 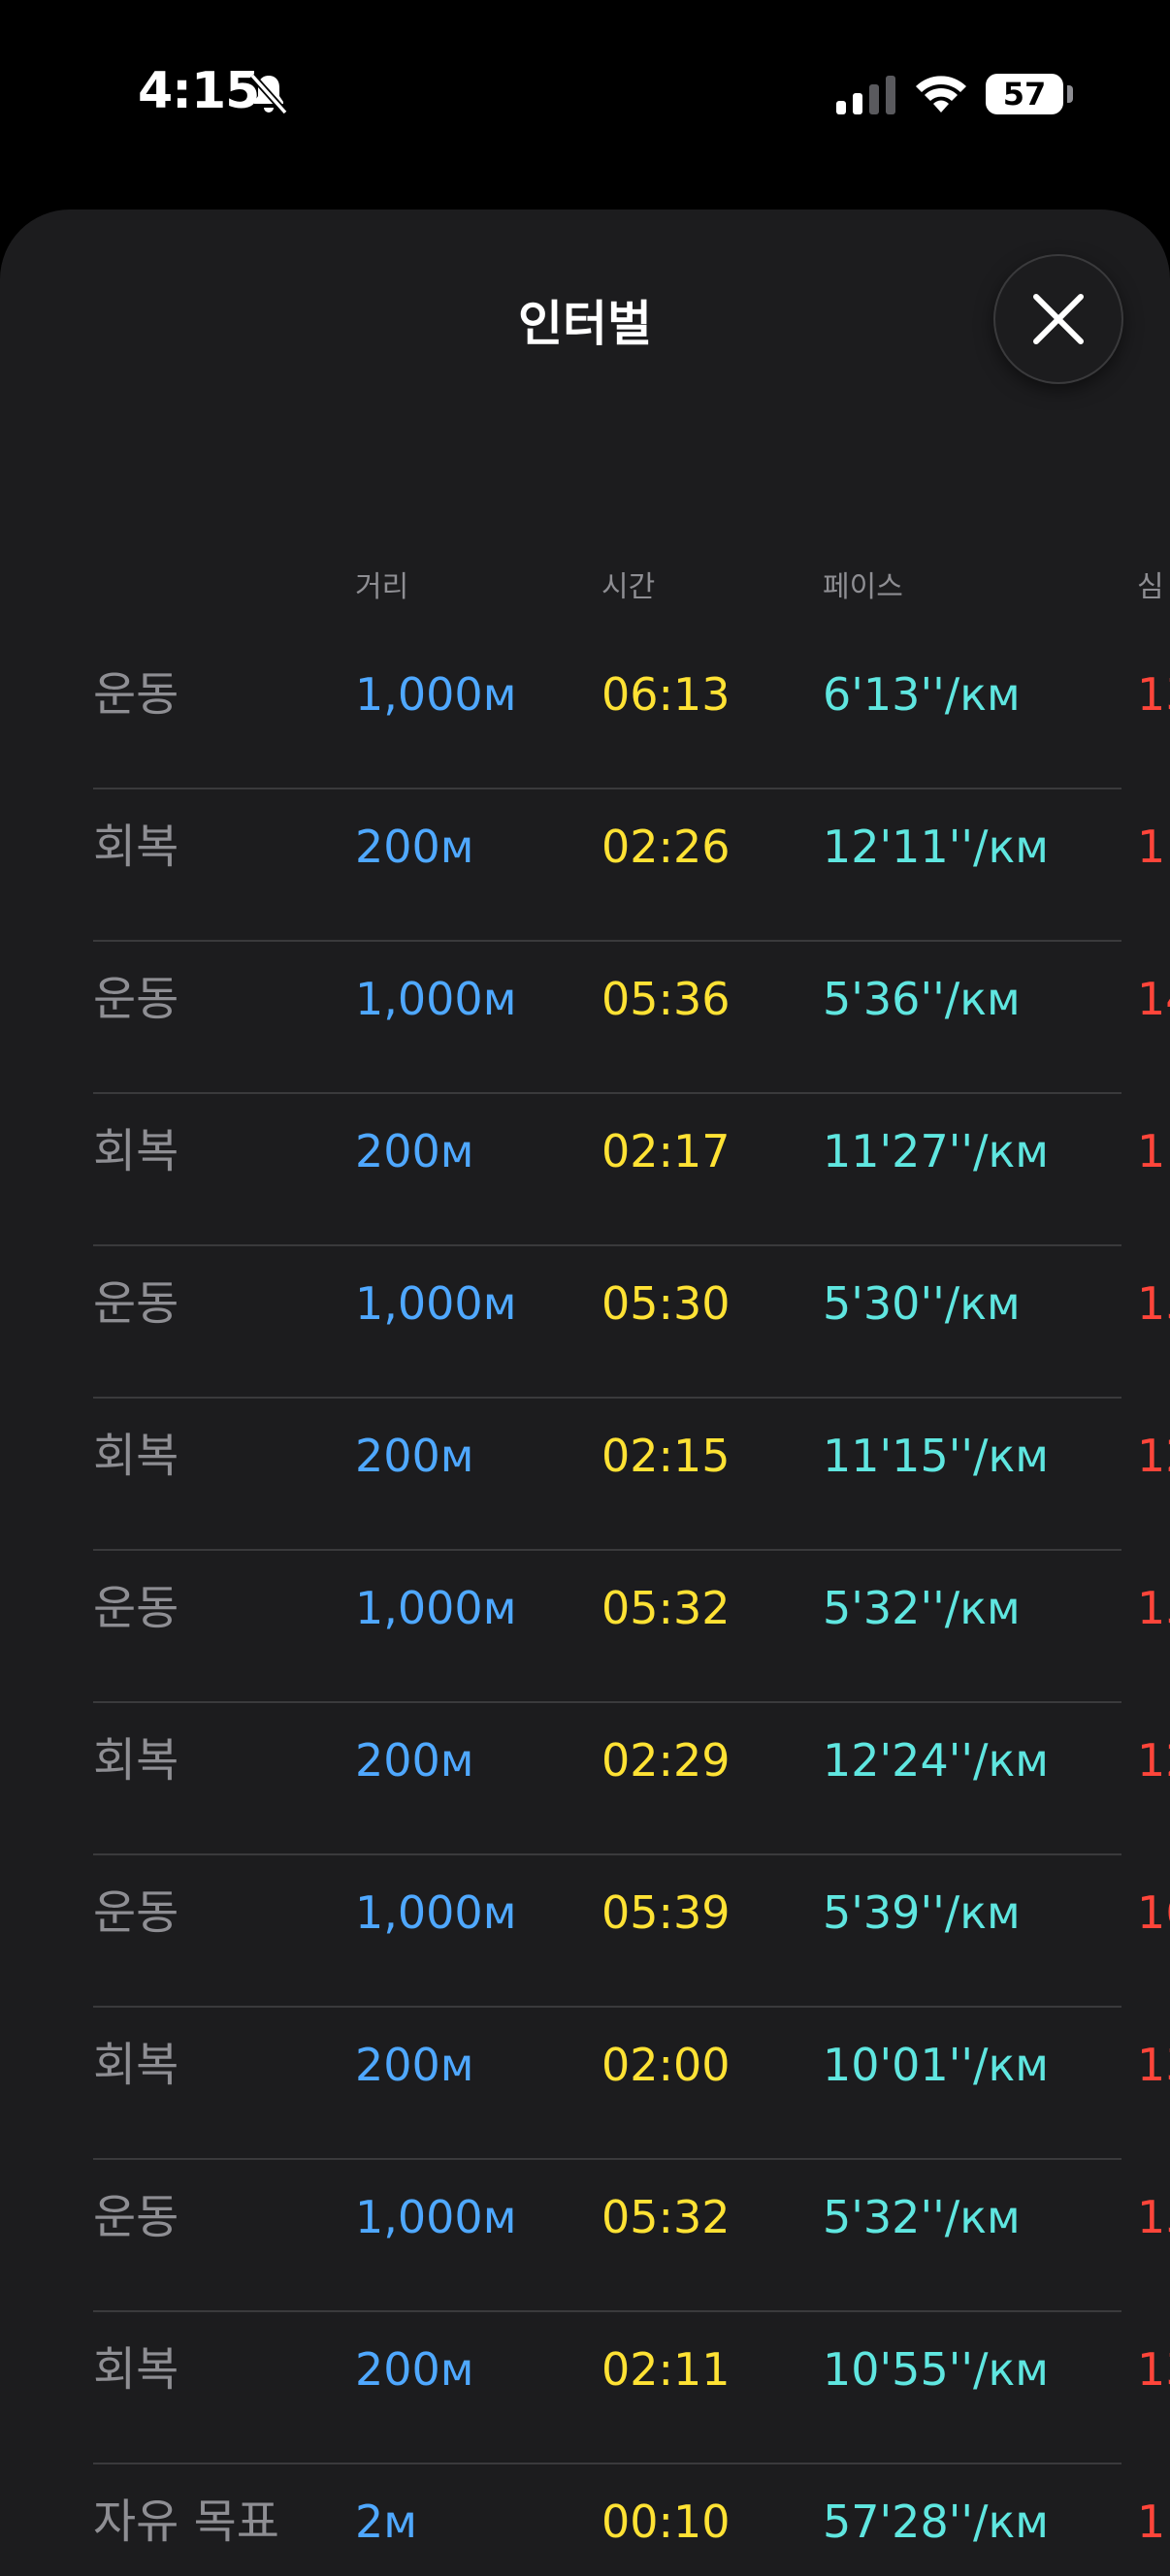 What do you see at coordinates (666, 2369) in the screenshot?
I see `interval-time: 02:11` at bounding box center [666, 2369].